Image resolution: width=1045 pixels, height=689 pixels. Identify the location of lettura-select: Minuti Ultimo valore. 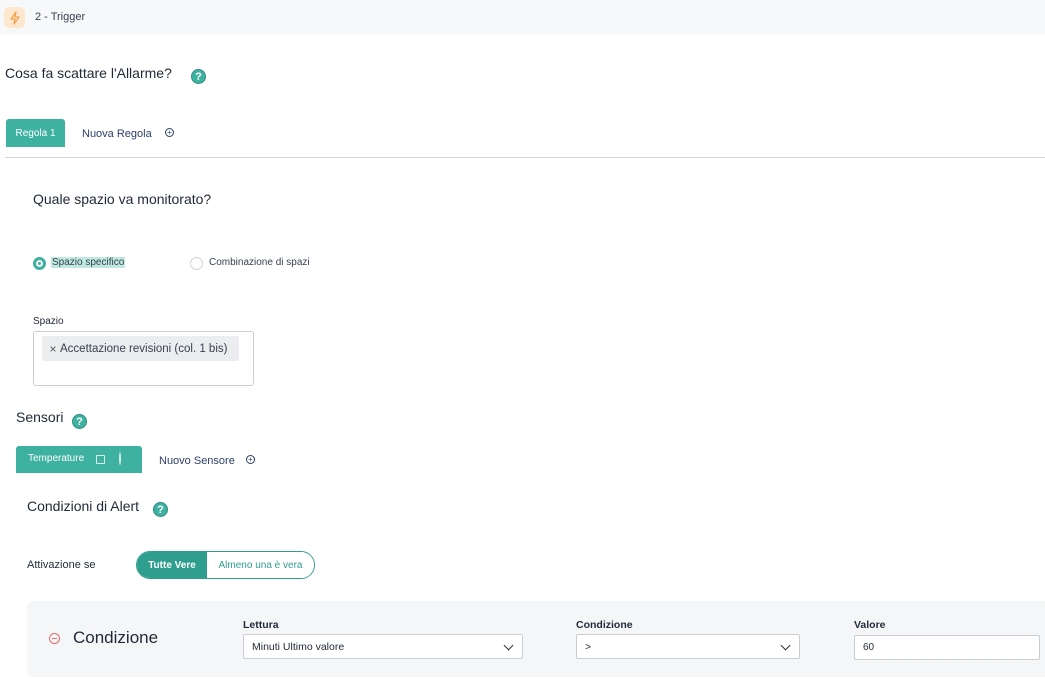
(383, 646).